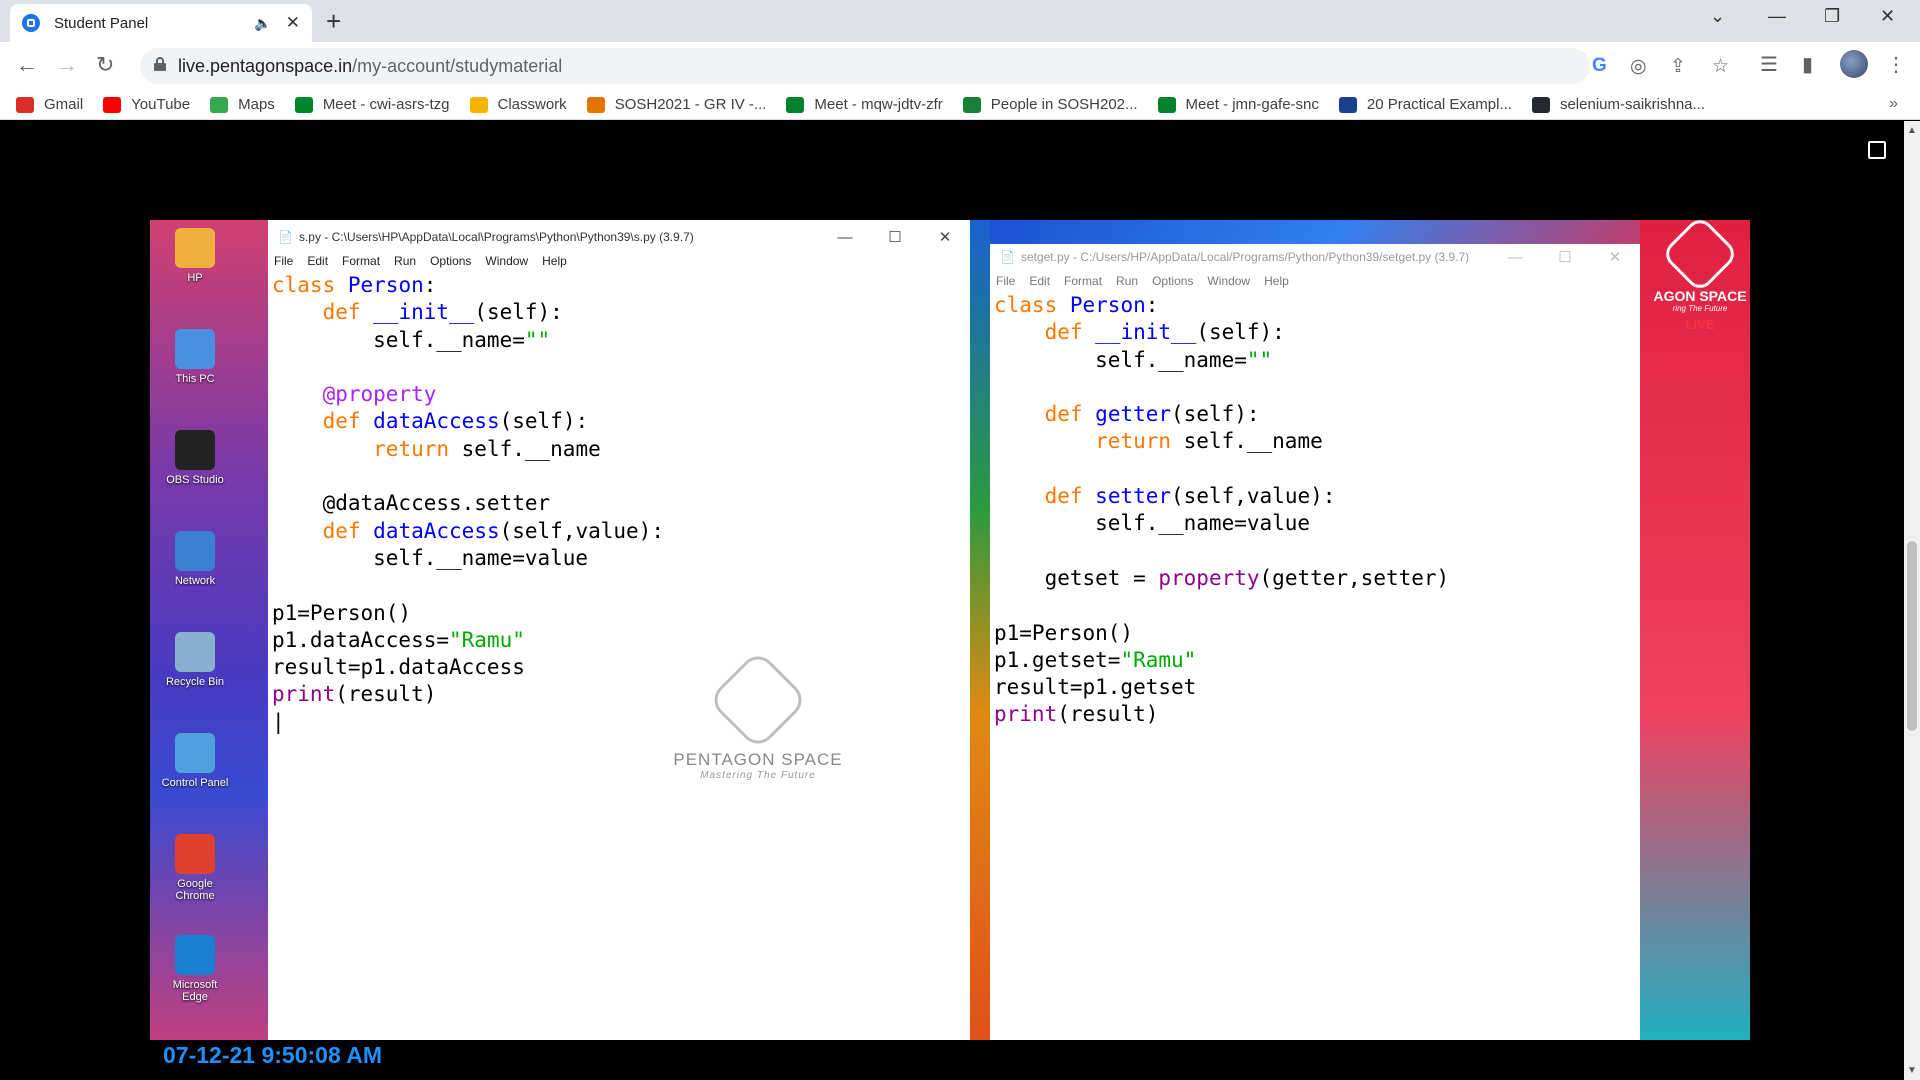 The width and height of the screenshot is (1920, 1080). What do you see at coordinates (971, 104) in the screenshot?
I see `classroom-icon` at bounding box center [971, 104].